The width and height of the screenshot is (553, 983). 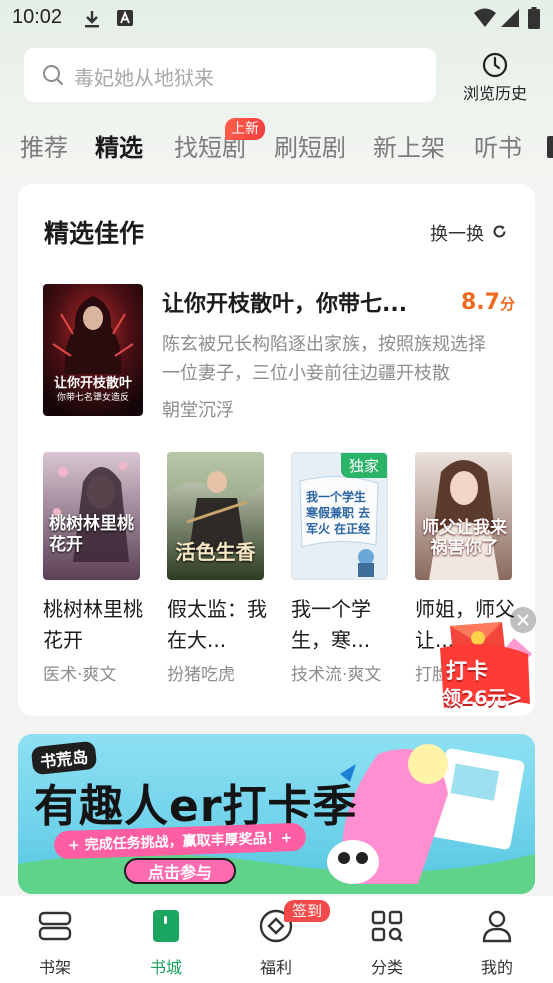 I want to click on refresh-icon, so click(x=499, y=233).